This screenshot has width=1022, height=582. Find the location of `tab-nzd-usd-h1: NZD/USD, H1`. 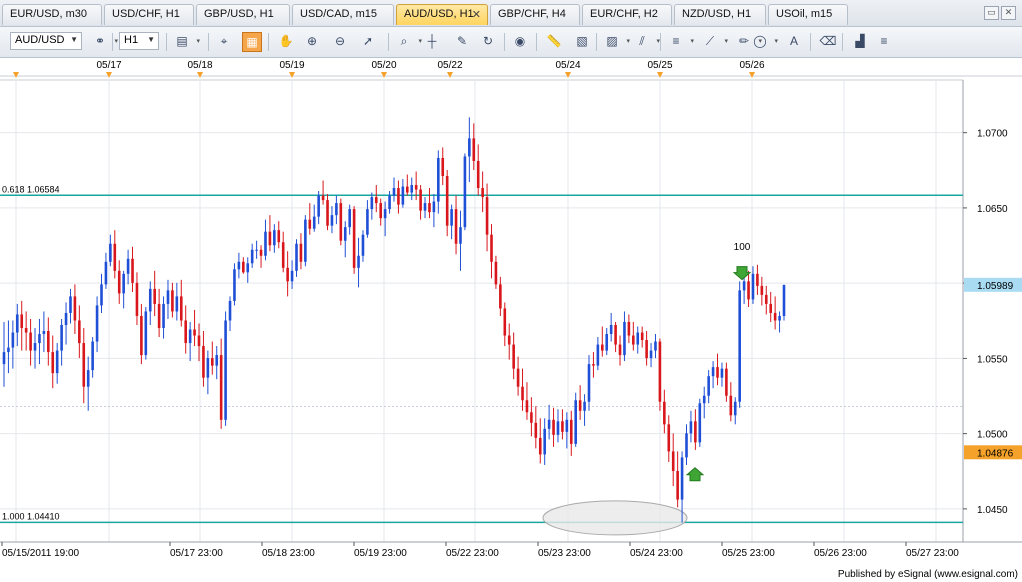

tab-nzd-usd-h1: NZD/USD, H1 is located at coordinates (720, 14).